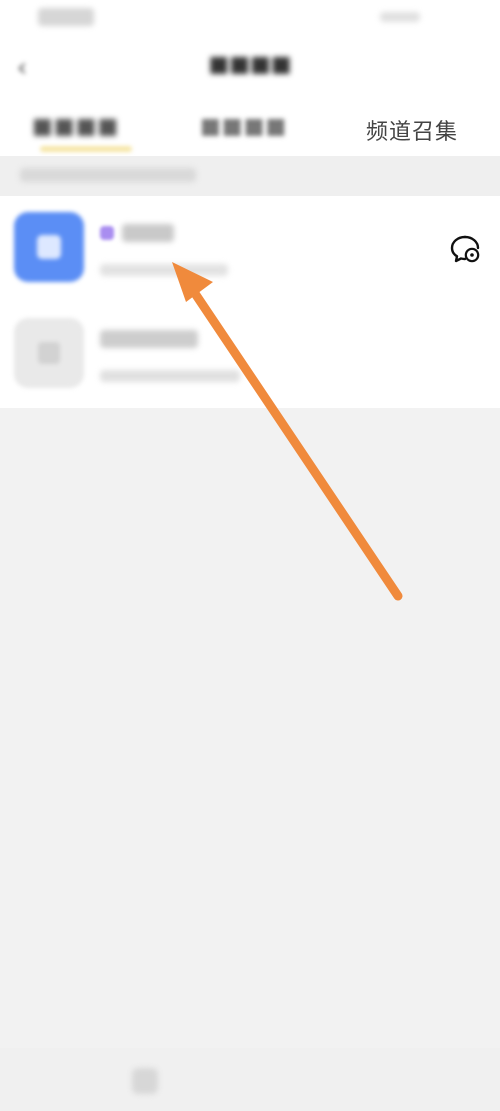 This screenshot has width=500, height=1111. Describe the element at coordinates (250, 64) in the screenshot. I see `page-title: ■■■■` at that location.